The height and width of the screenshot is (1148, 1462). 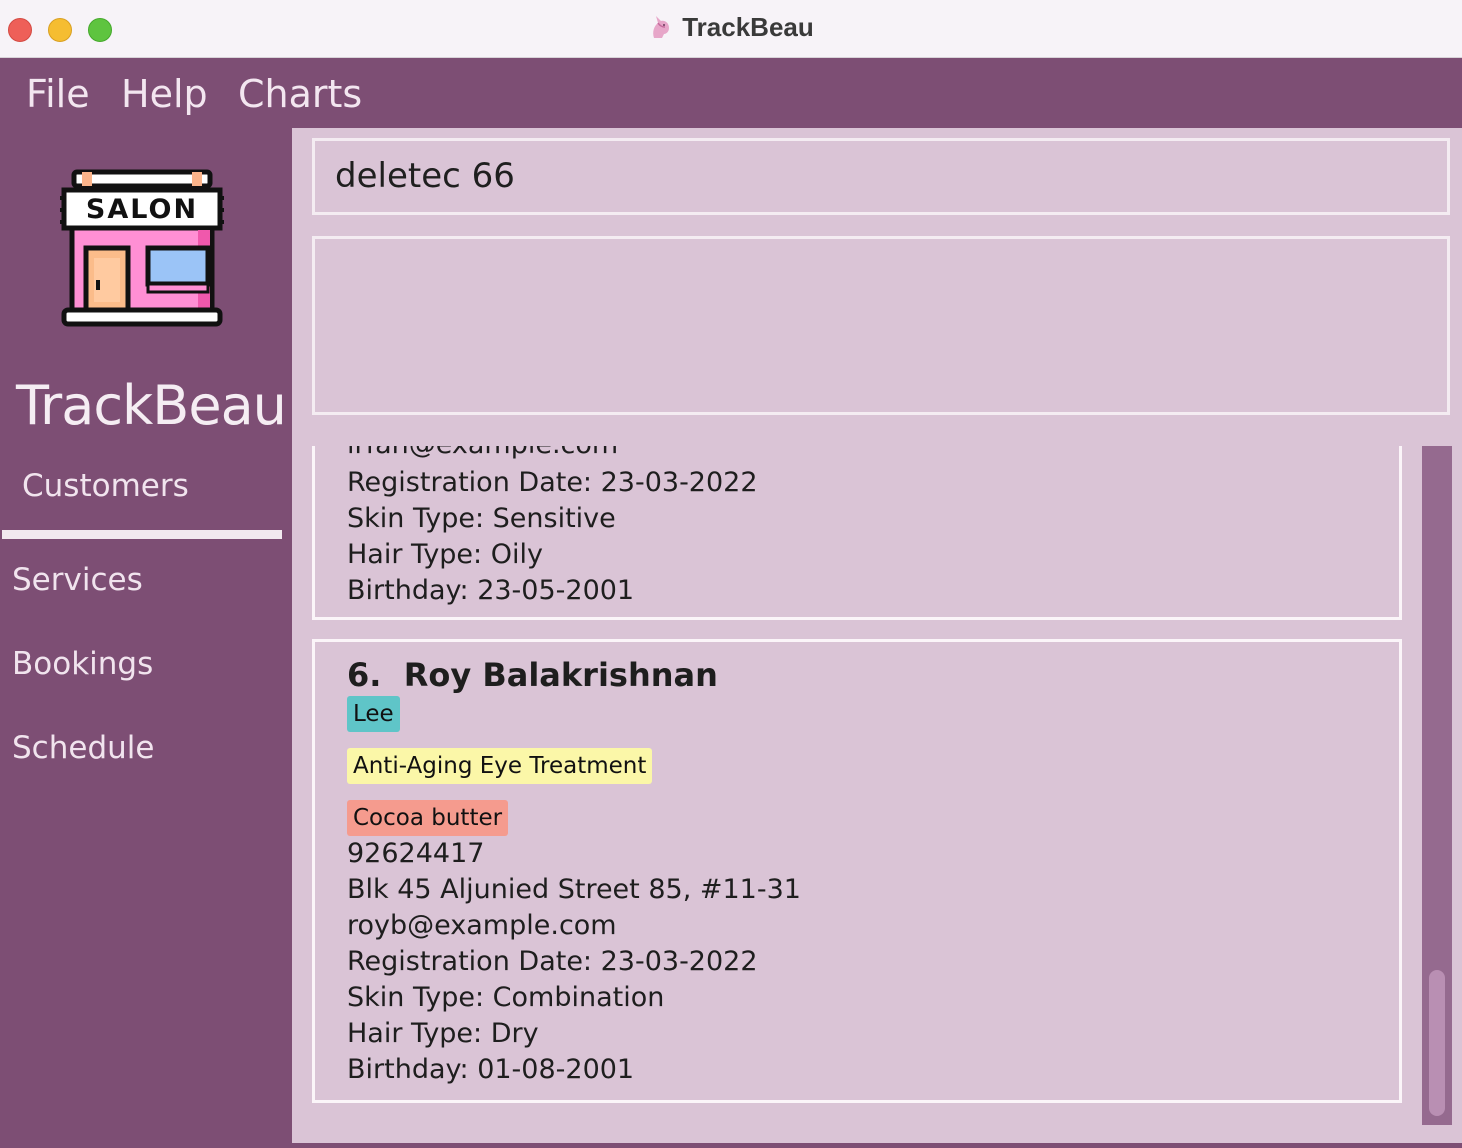 I want to click on allergy-tag: Cocoa butter, so click(x=428, y=818).